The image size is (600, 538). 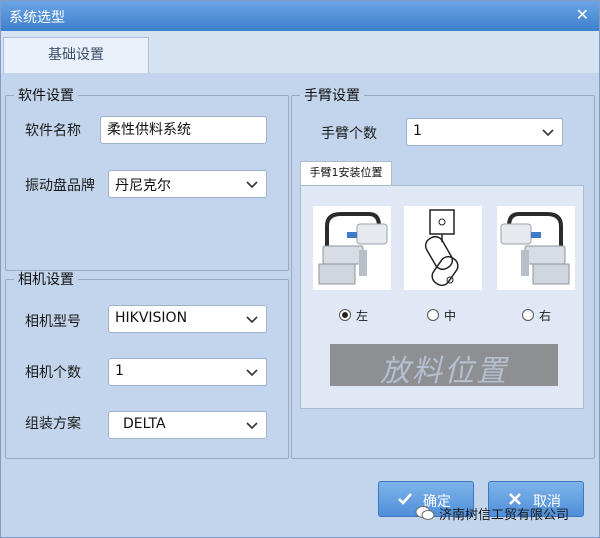 I want to click on camera-count-label: 相机个数, so click(x=53, y=373).